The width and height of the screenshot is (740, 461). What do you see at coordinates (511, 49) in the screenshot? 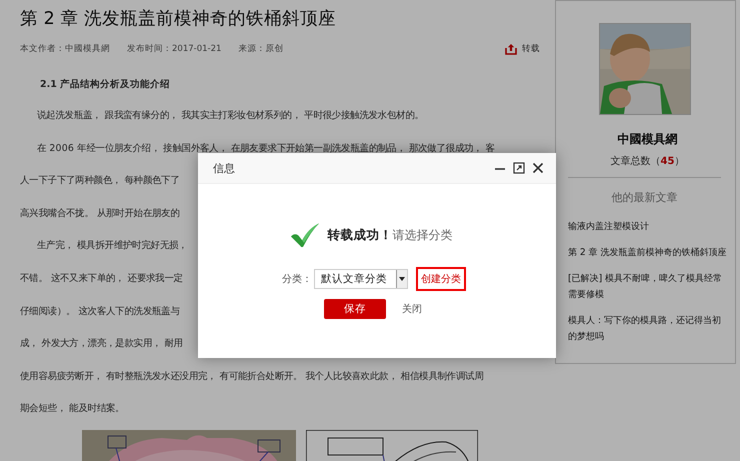
I see `share-icon` at bounding box center [511, 49].